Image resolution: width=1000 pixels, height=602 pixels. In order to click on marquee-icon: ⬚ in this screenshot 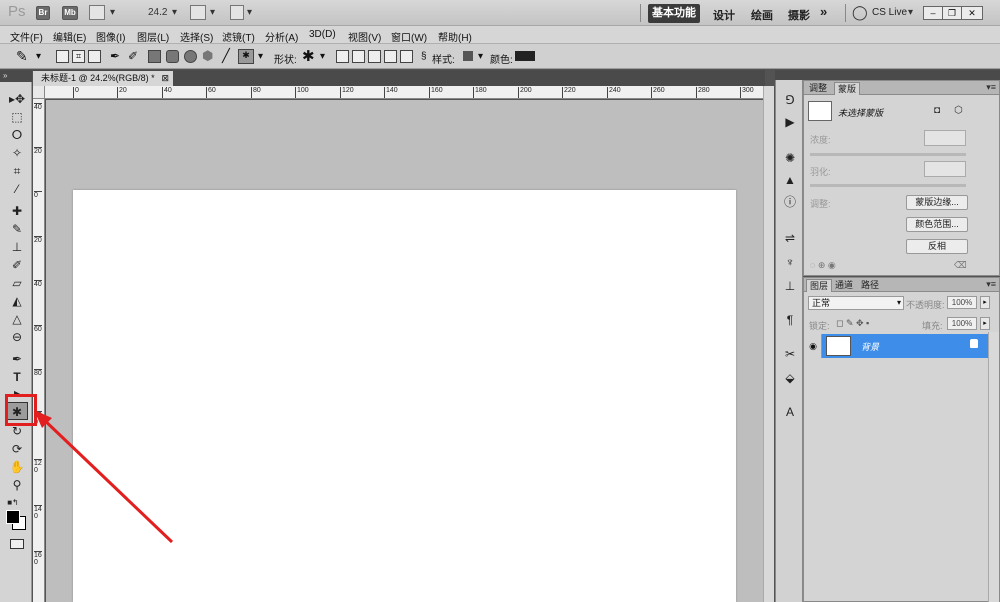, I will do `click(17, 117)`.